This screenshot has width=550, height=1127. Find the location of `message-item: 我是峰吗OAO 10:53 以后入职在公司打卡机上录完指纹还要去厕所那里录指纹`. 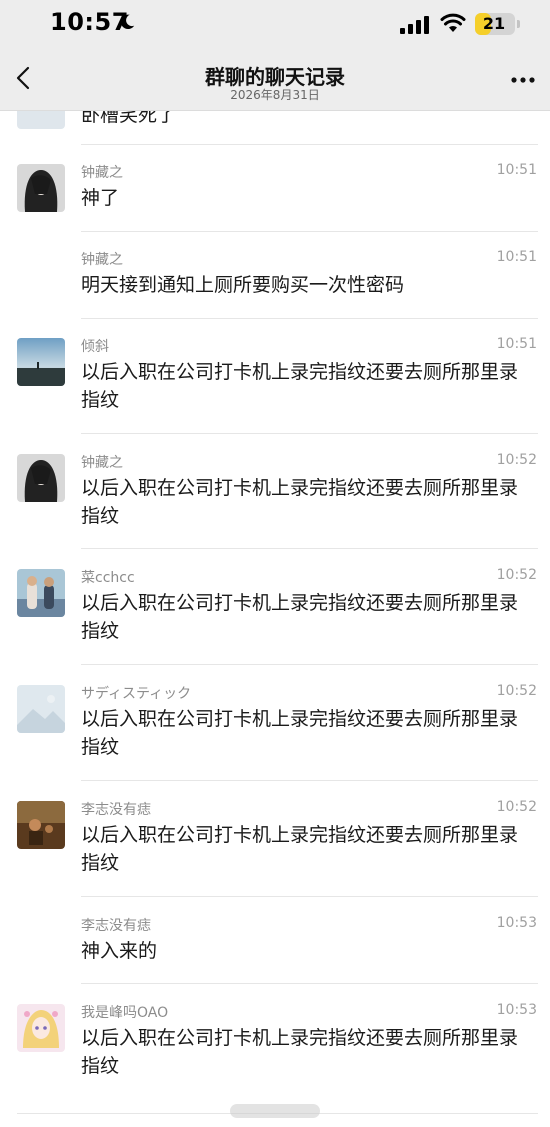

message-item: 我是峰吗OAO 10:53 以后入职在公司打卡机上录完指纹还要去厕所那里录指纹 is located at coordinates (275, 1052).